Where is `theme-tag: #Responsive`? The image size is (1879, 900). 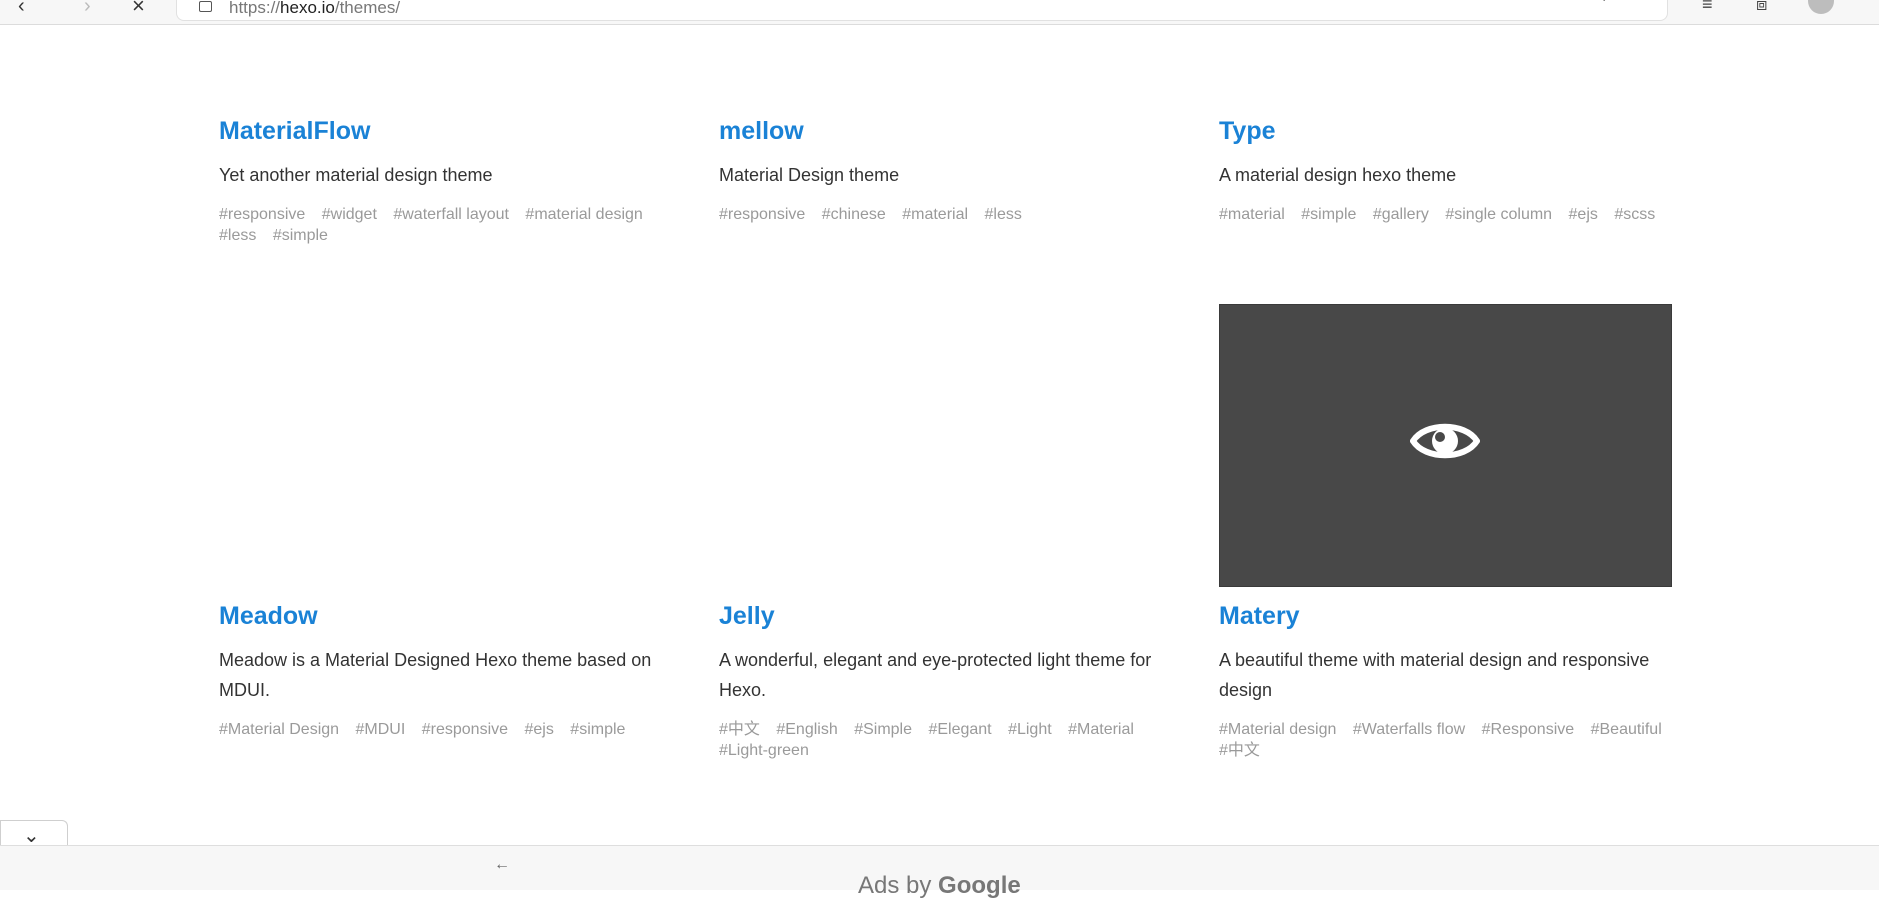
theme-tag: #Responsive is located at coordinates (1528, 729).